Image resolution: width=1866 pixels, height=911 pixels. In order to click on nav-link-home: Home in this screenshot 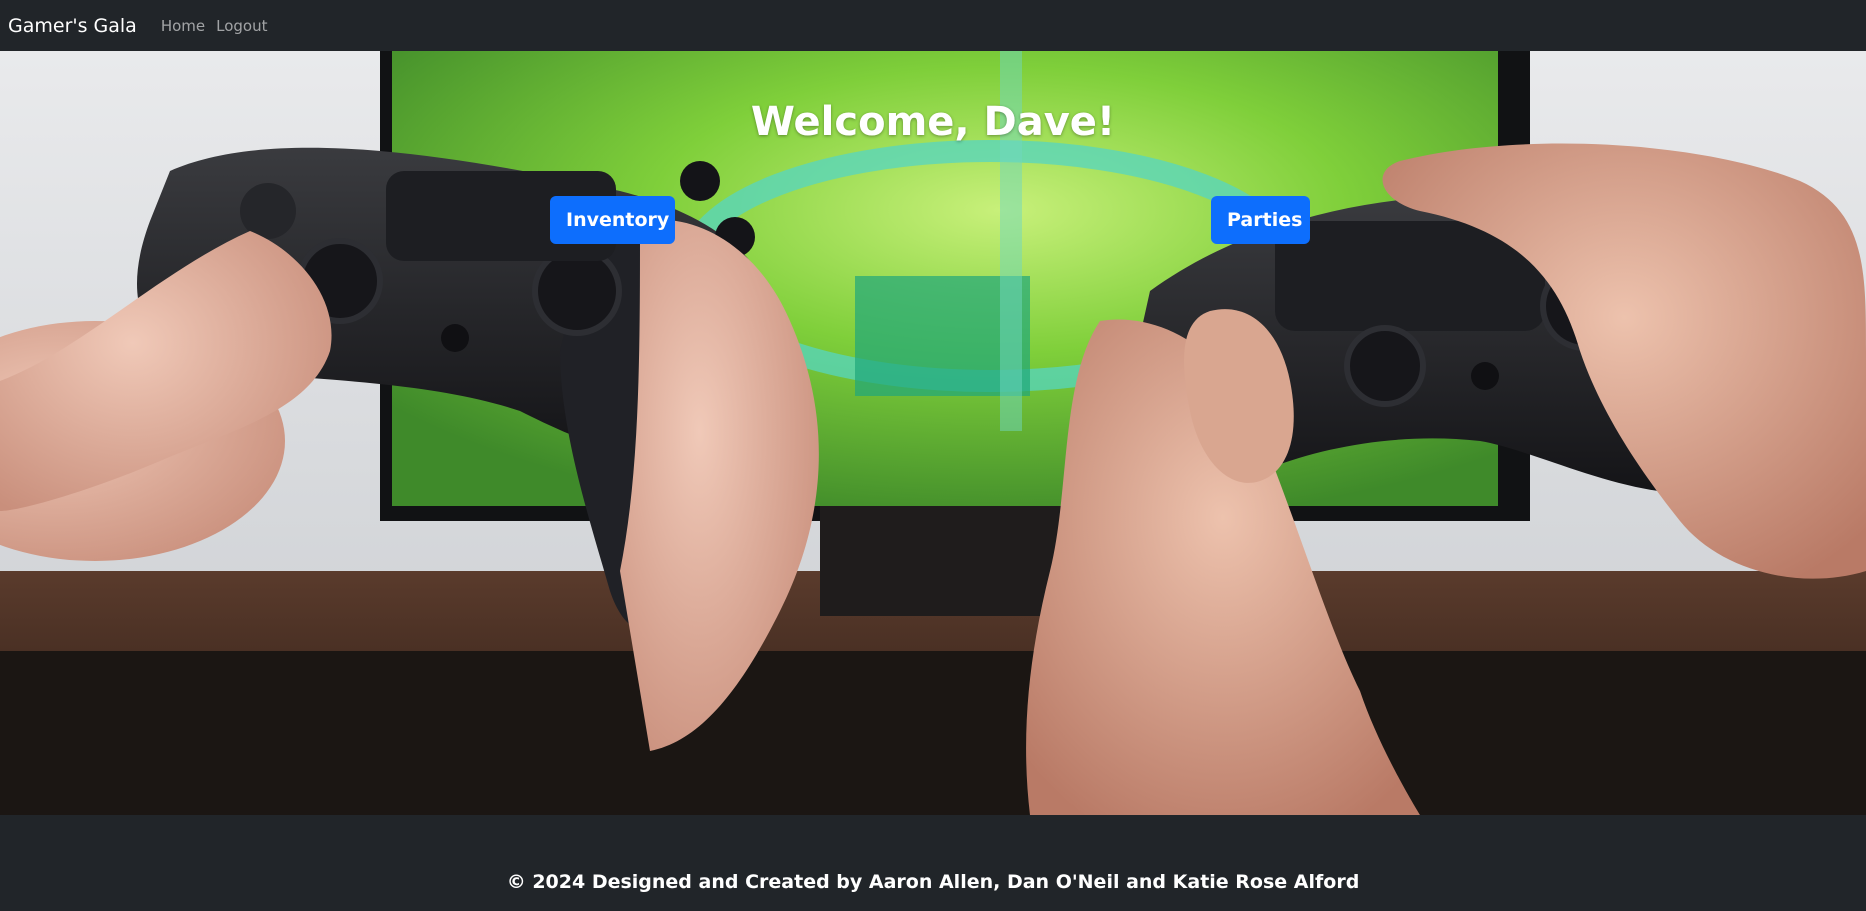, I will do `click(183, 26)`.